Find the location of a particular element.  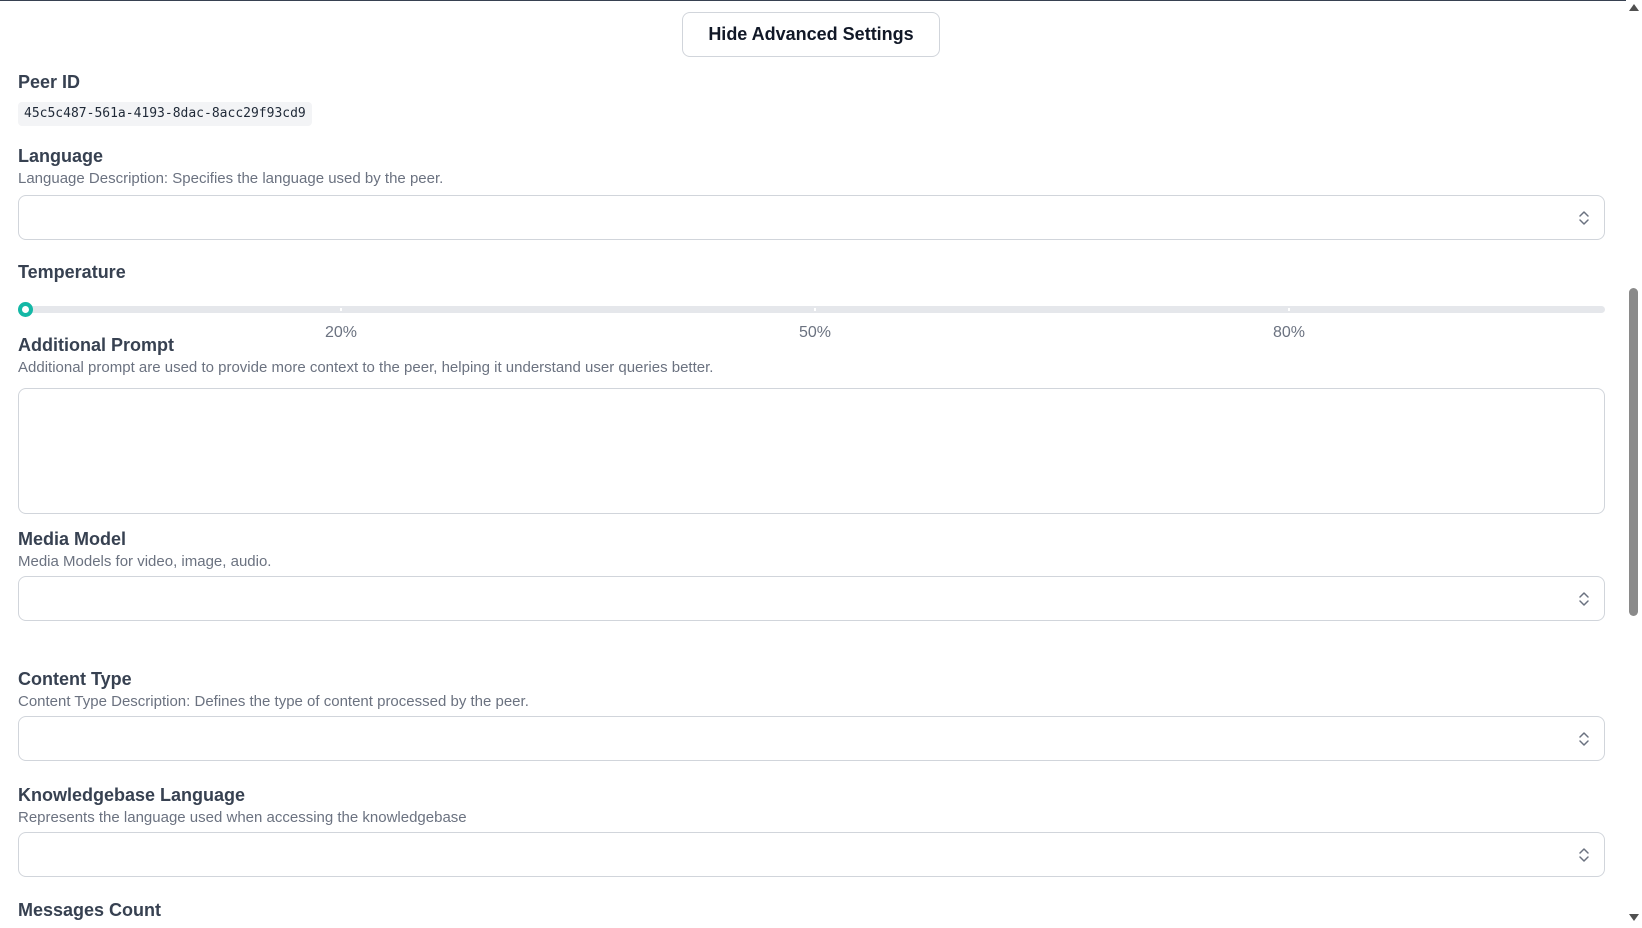

temperature-slider-track is located at coordinates (815, 309).